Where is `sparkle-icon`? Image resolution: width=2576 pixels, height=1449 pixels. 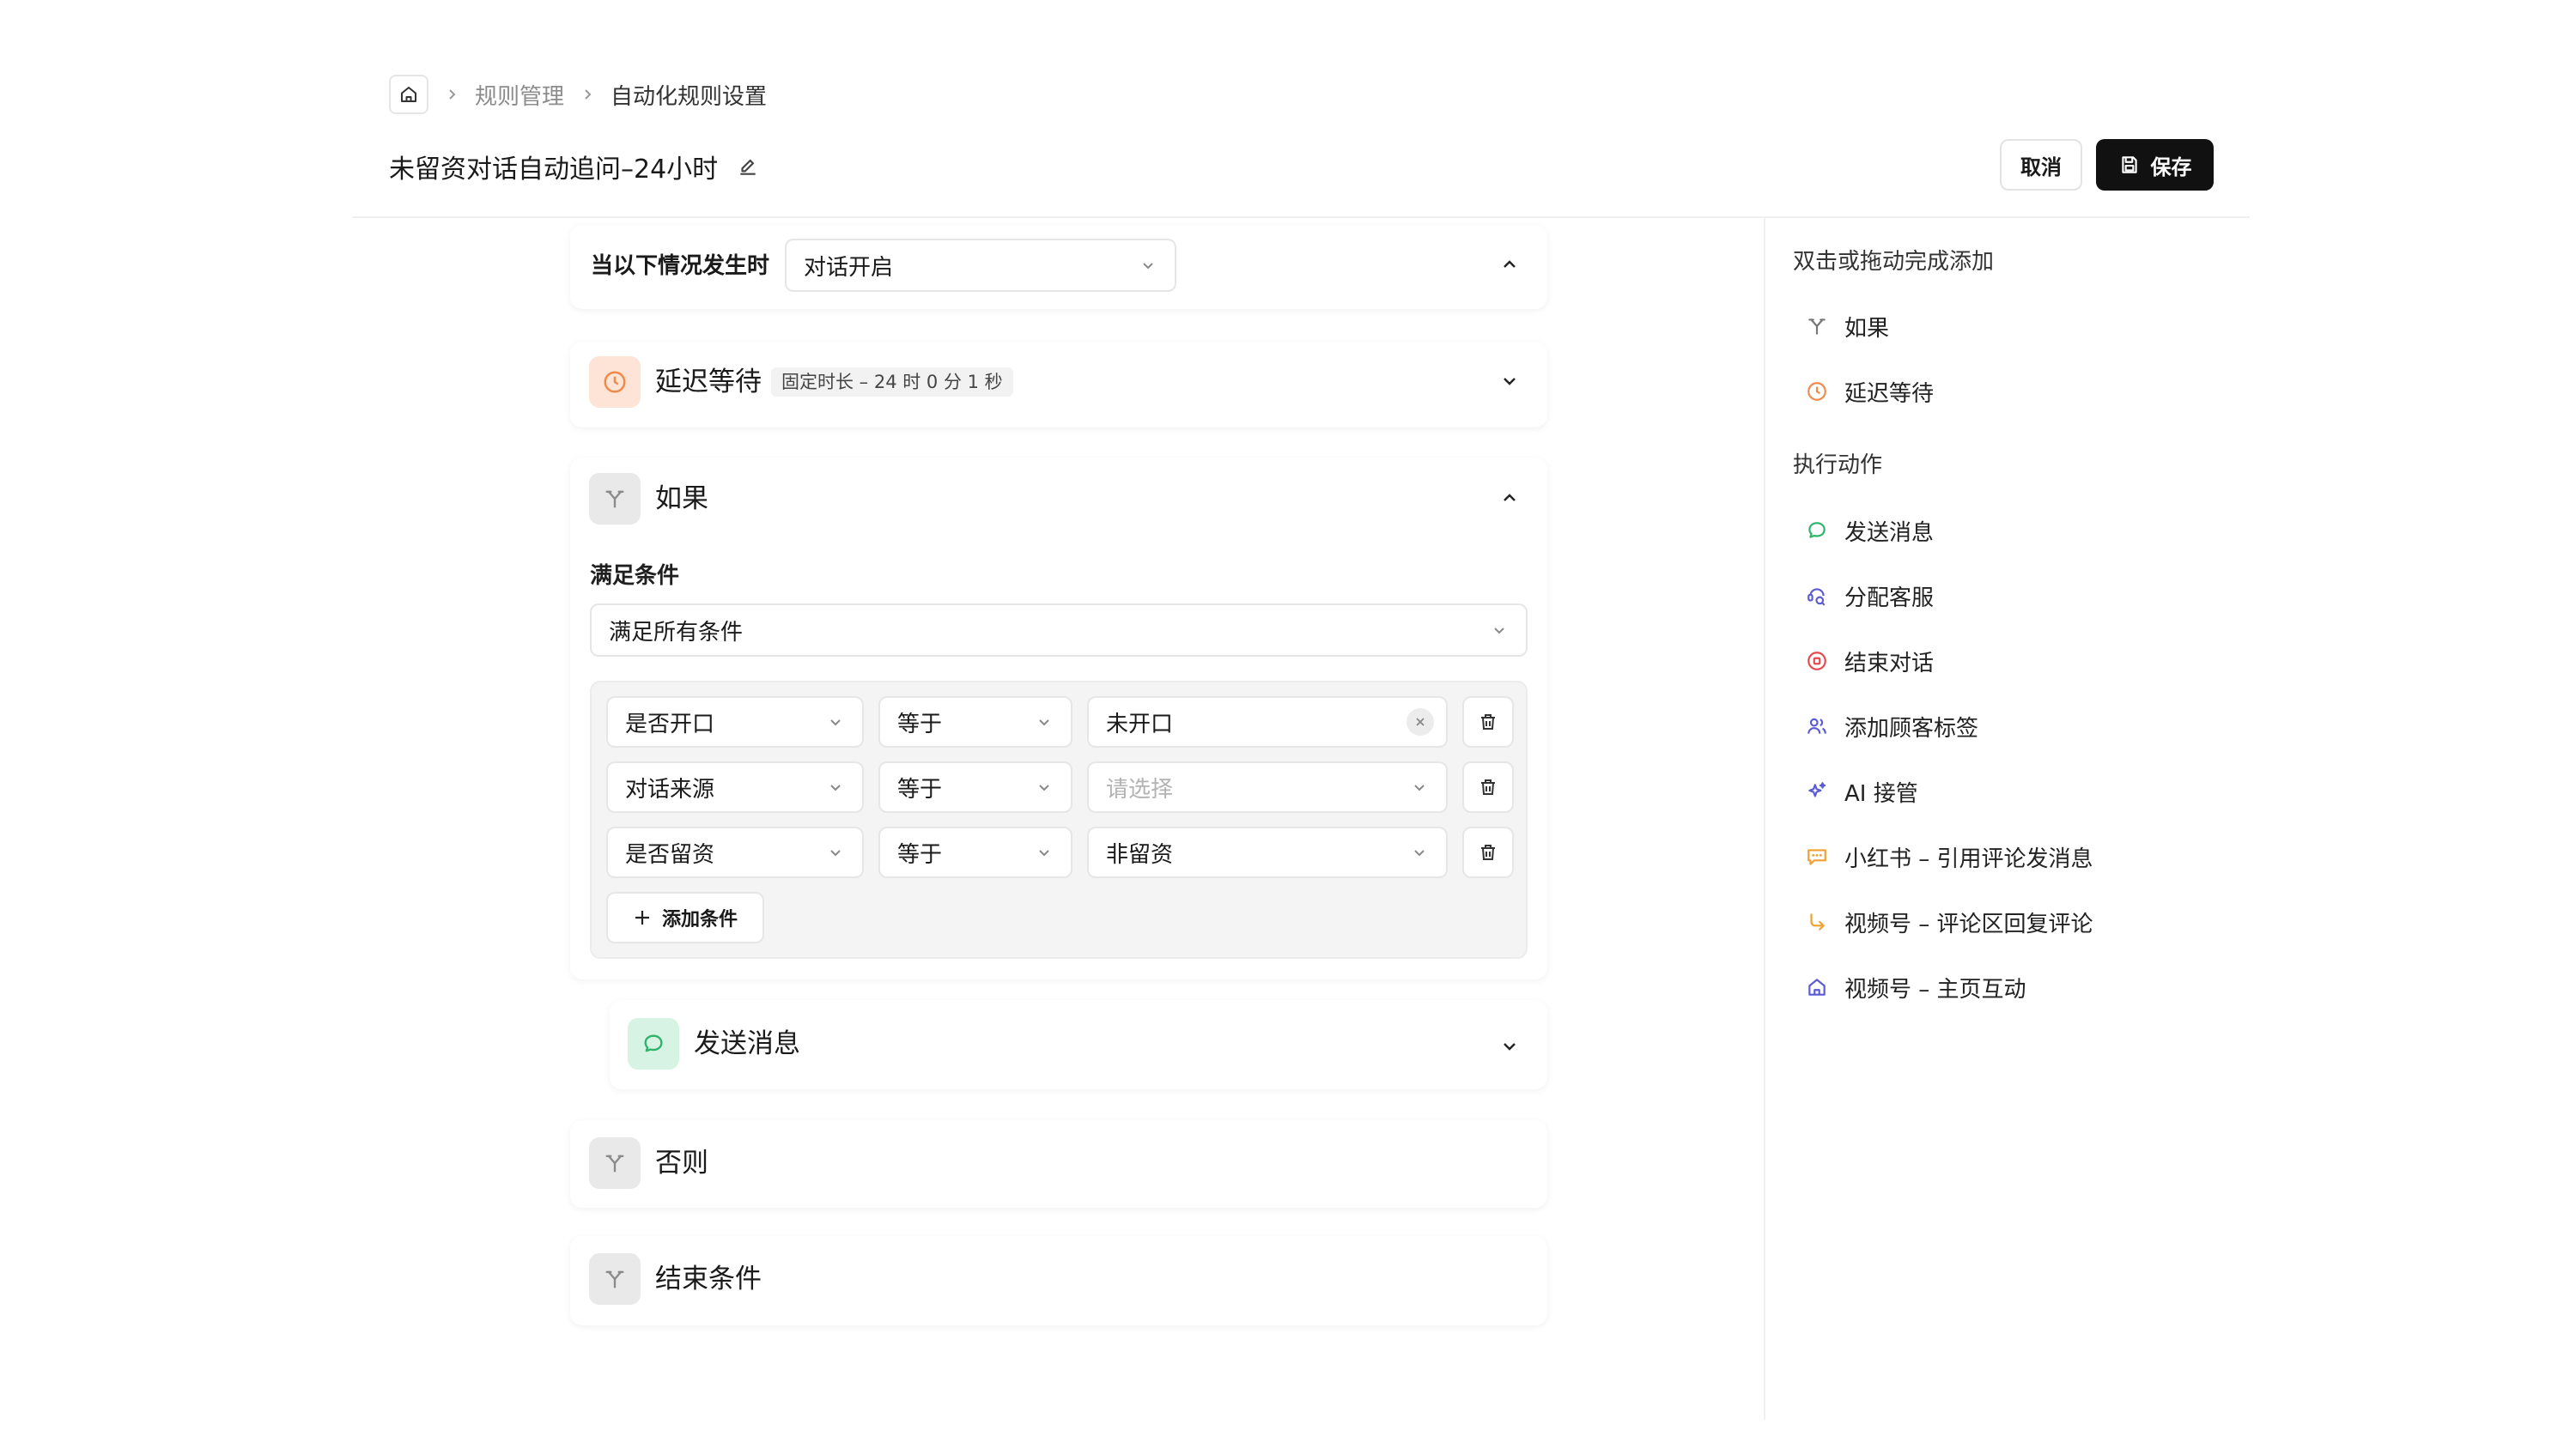 sparkle-icon is located at coordinates (1817, 791).